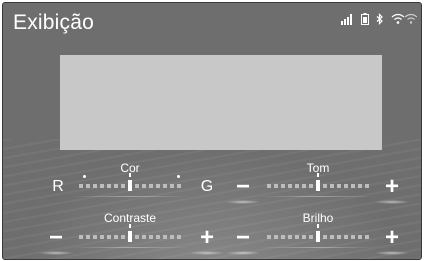  Describe the element at coordinates (178, 176) in the screenshot. I see `color-right-endpoint-dot` at that location.